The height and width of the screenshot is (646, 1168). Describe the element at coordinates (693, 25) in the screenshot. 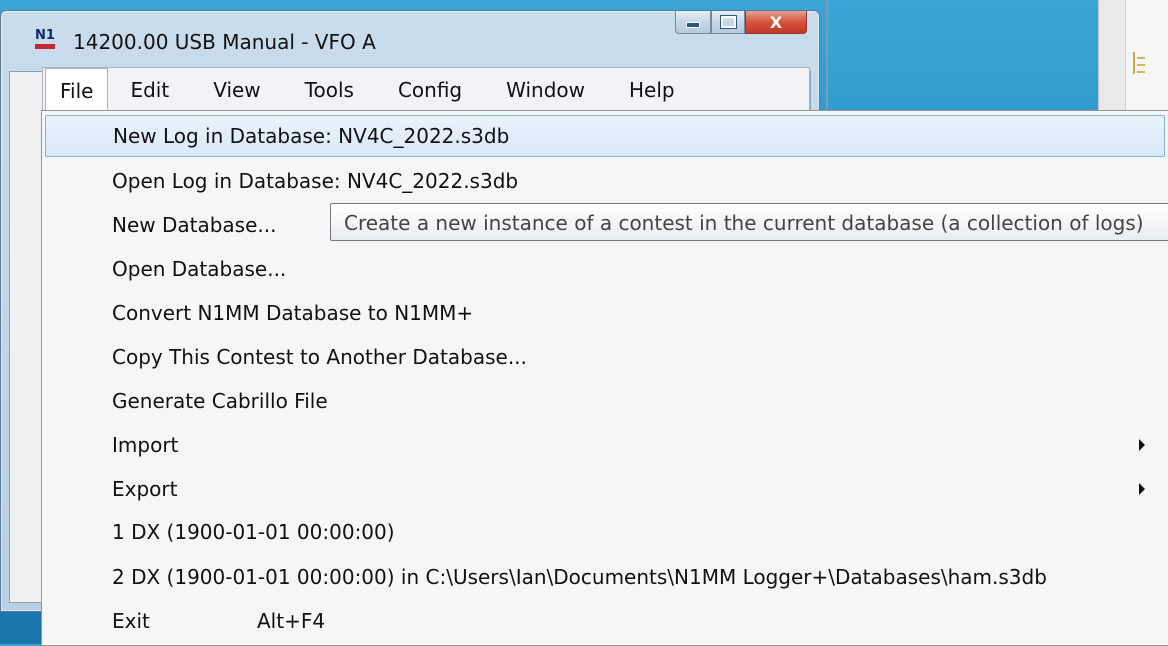

I see `minimize-icon` at that location.